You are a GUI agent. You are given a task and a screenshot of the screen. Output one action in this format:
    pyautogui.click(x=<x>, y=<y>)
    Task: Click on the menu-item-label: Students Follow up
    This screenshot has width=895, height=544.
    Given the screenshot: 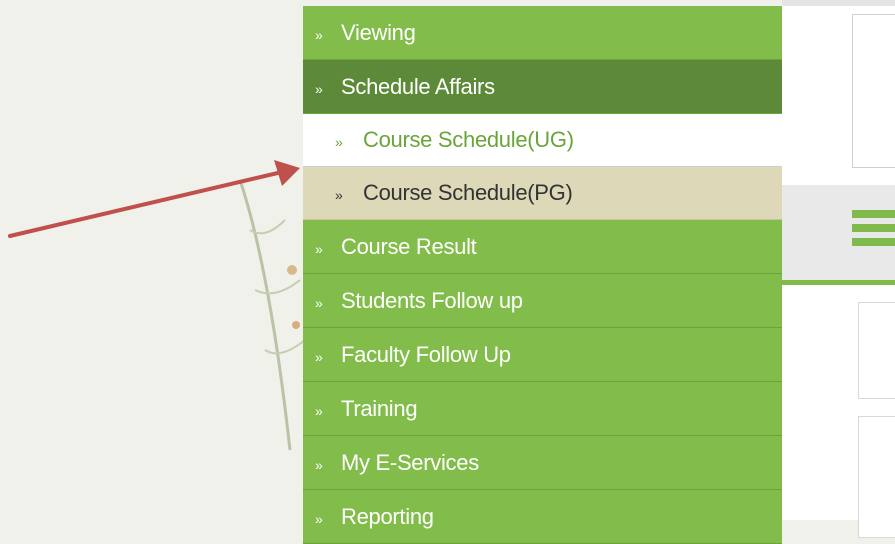 What is the action you would take?
    pyautogui.click(x=432, y=300)
    